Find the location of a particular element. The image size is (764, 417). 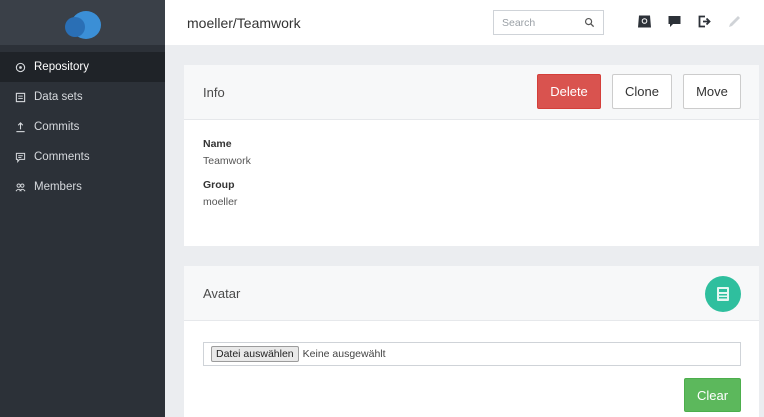

field-value: moeller is located at coordinates (220, 202).